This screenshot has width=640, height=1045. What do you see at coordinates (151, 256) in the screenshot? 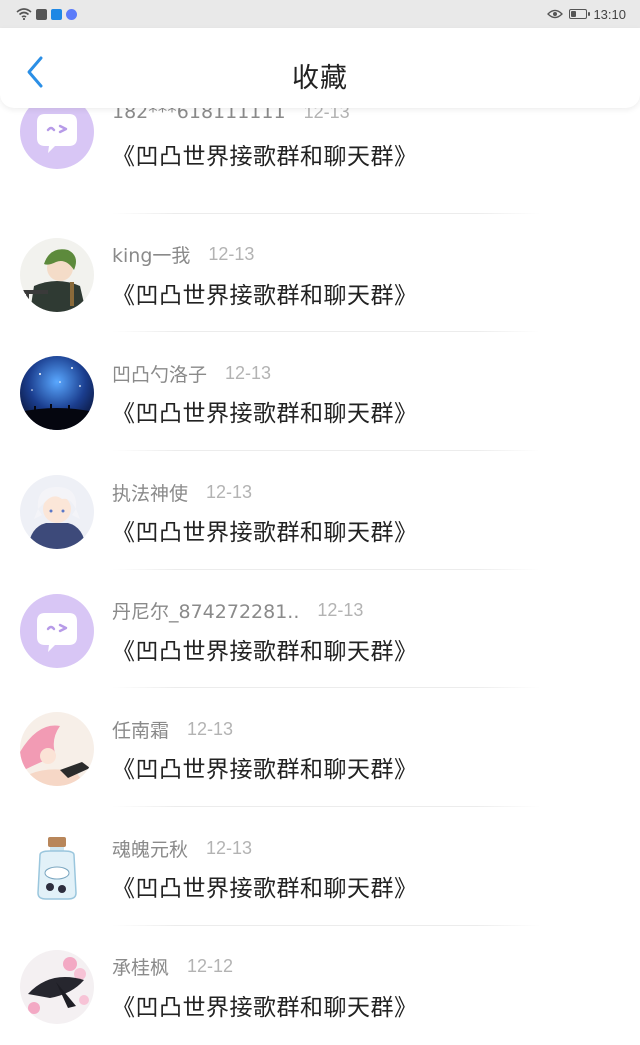
I see `user-name: king一我` at bounding box center [151, 256].